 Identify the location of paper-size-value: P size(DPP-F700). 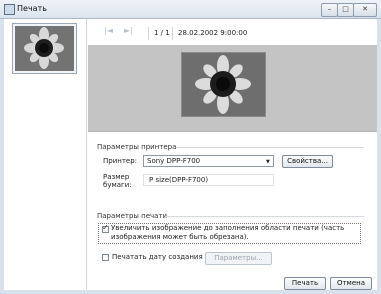
(208, 180).